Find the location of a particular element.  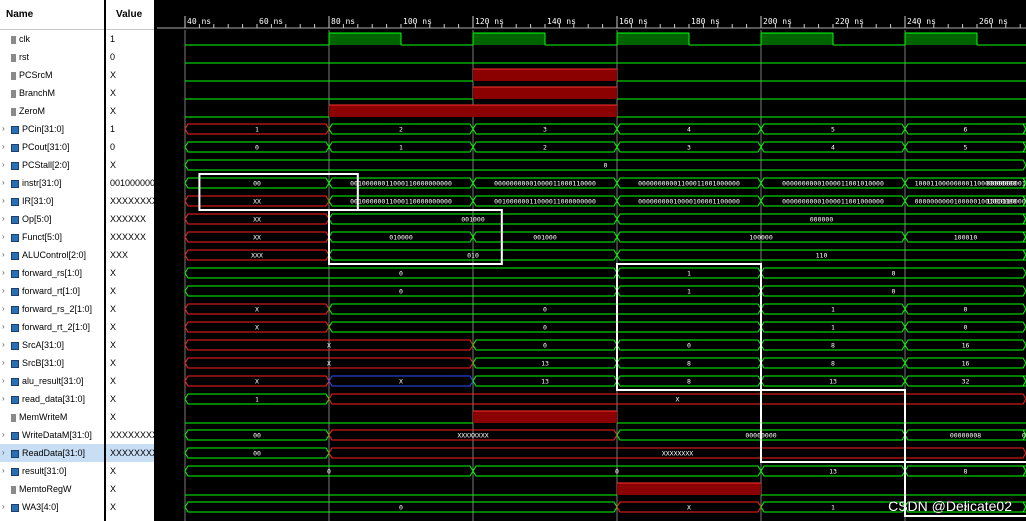

signal-name-label: MemtoRegW is located at coordinates (45, 489).